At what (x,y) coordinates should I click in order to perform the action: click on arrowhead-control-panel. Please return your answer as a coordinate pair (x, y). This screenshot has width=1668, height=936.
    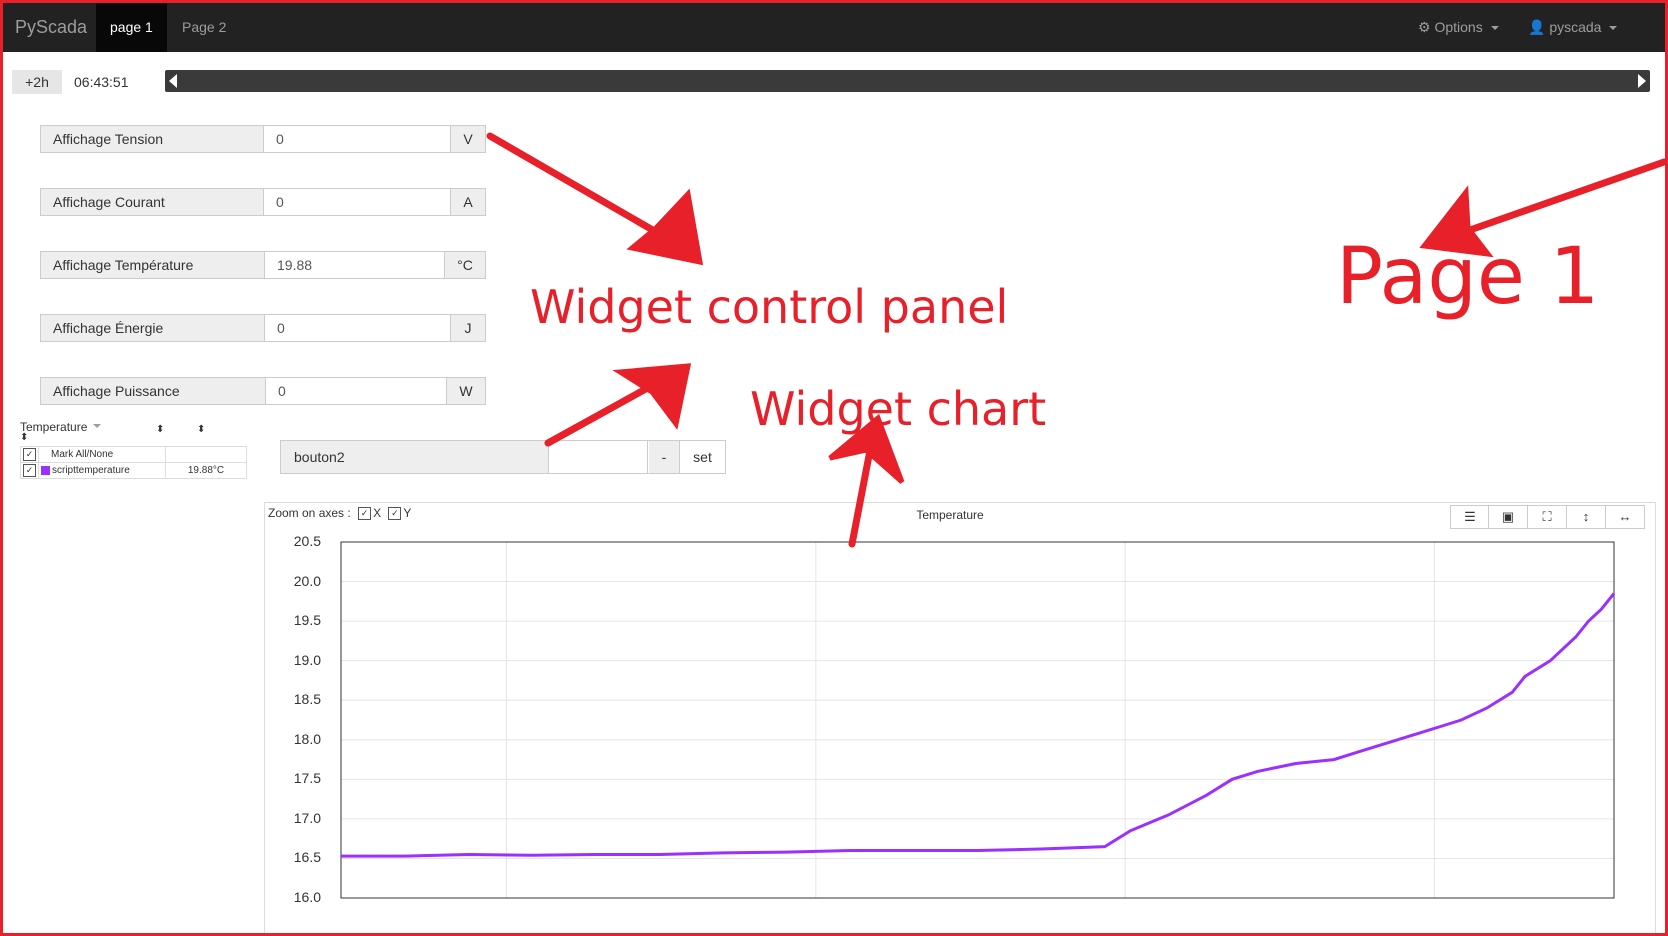
    Looking at the image, I should click on (665, 227).